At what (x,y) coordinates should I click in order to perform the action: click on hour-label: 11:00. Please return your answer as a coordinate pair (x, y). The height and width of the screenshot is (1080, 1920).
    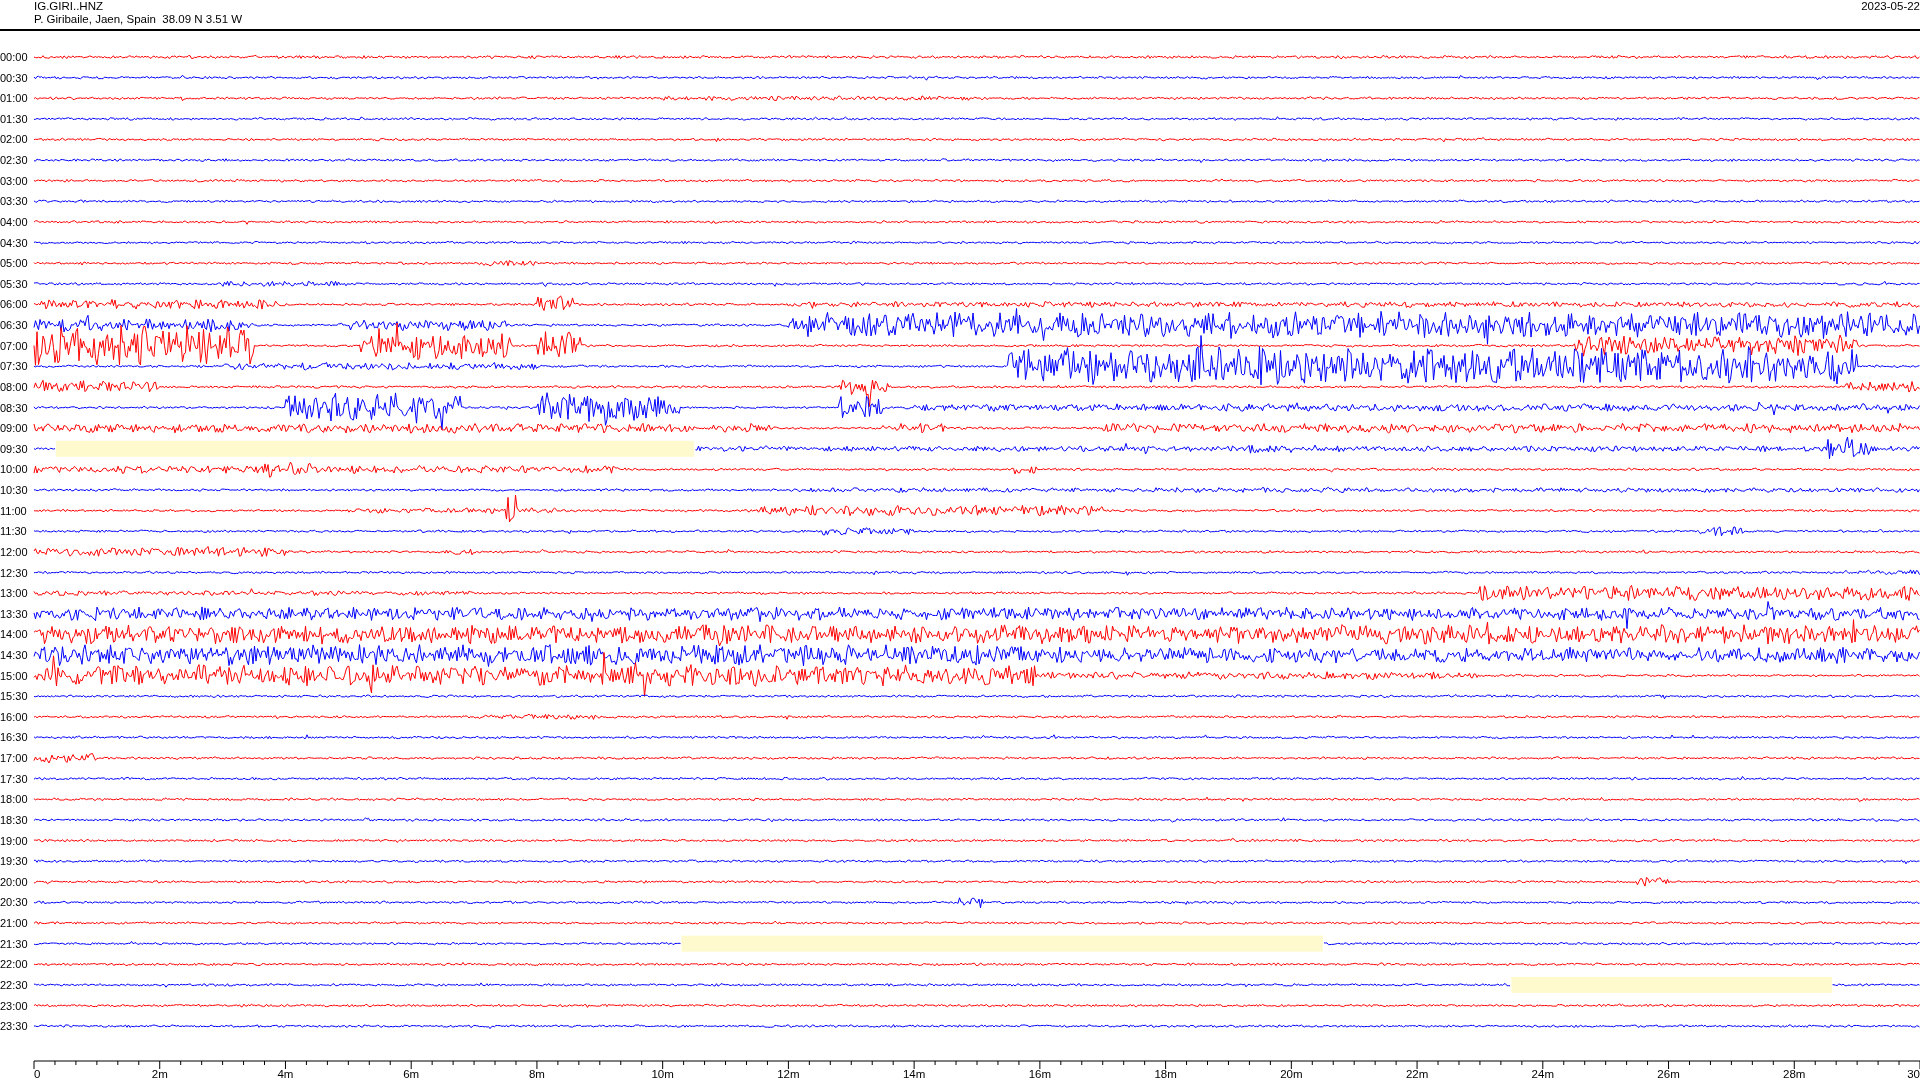
    Looking at the image, I should click on (13, 510).